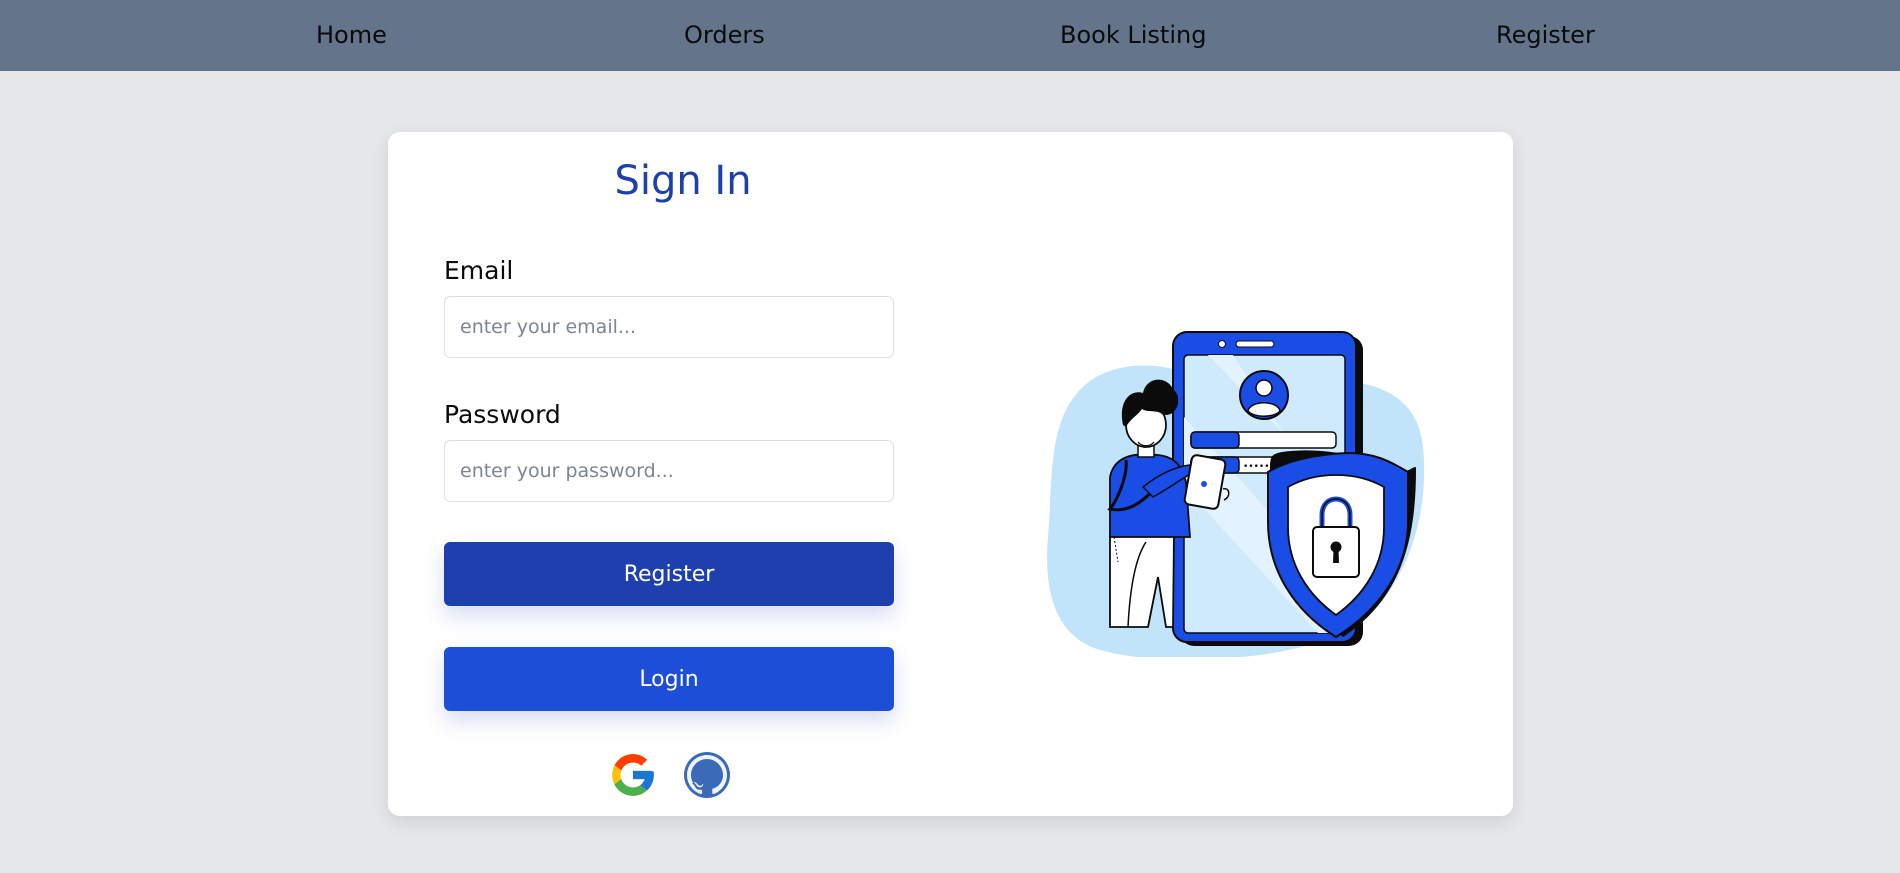 The height and width of the screenshot is (873, 1900). What do you see at coordinates (1243, 478) in the screenshot?
I see `security-login-illustration: •••••••••••••••` at bounding box center [1243, 478].